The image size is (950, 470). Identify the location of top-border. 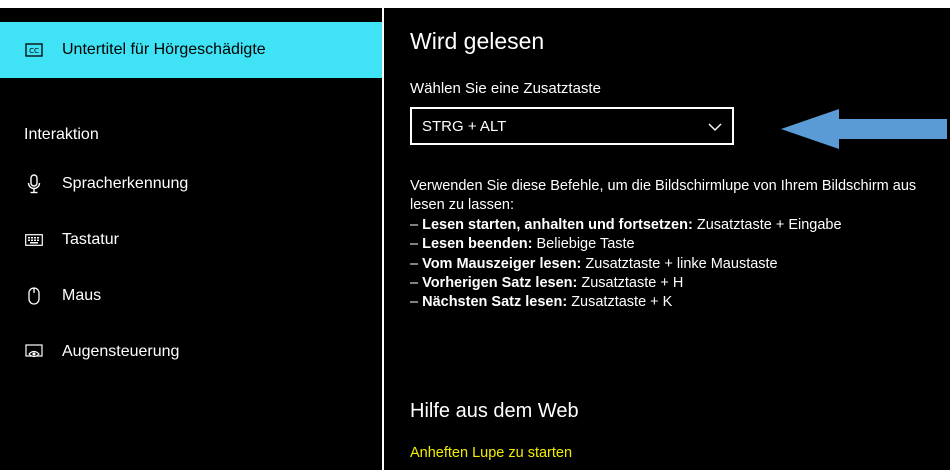
(475, 4).